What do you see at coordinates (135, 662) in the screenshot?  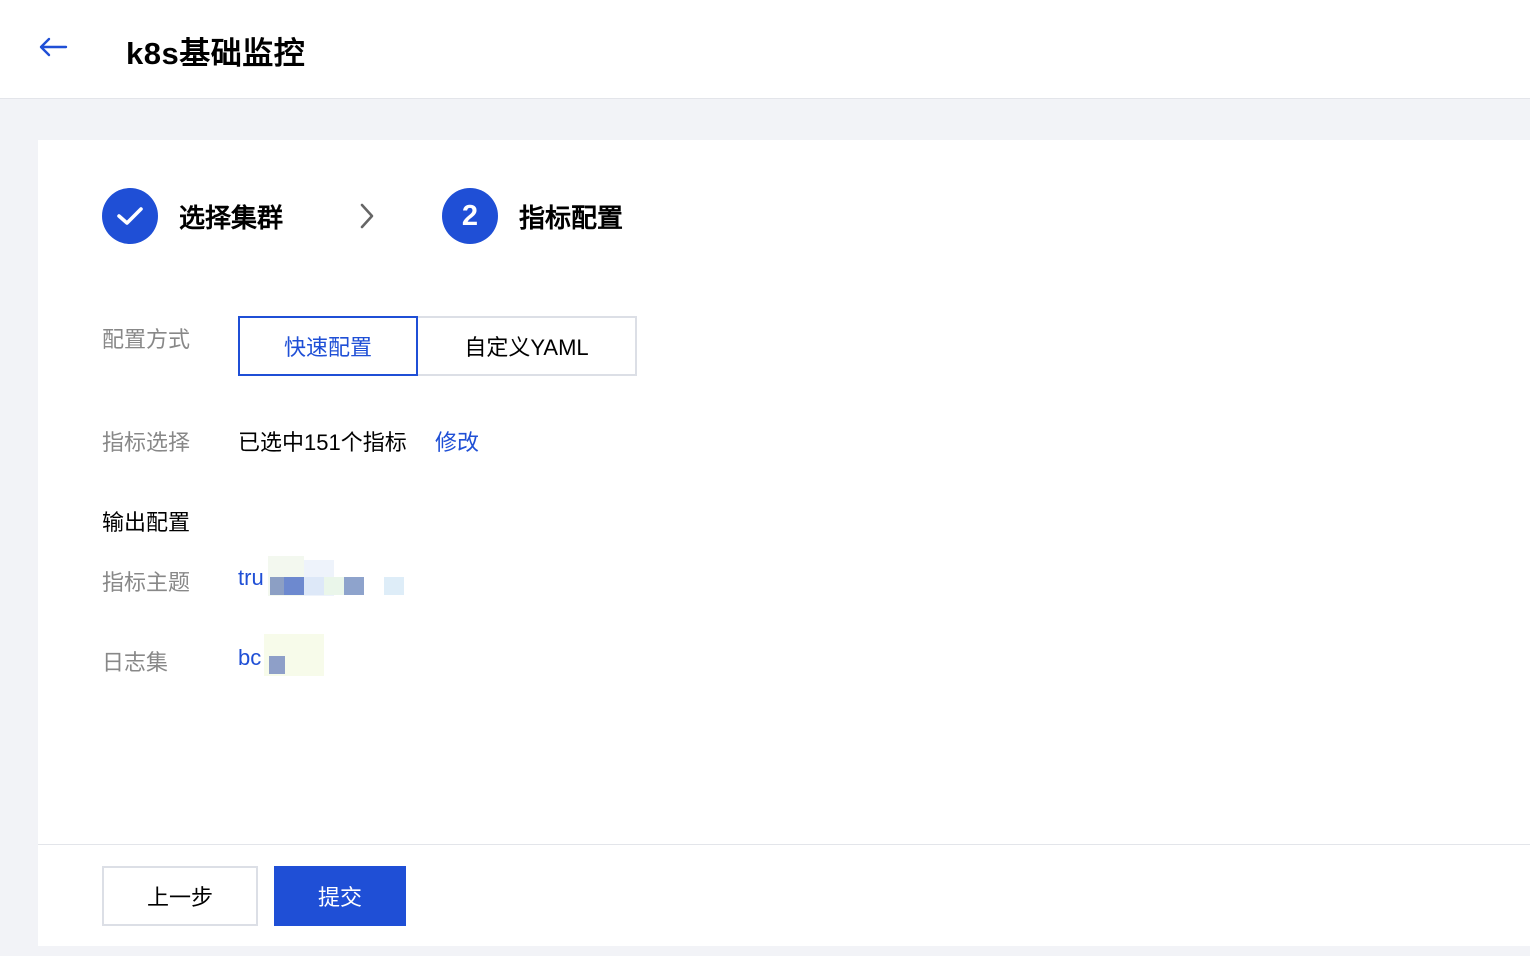 I see `logset-label: 日志集` at bounding box center [135, 662].